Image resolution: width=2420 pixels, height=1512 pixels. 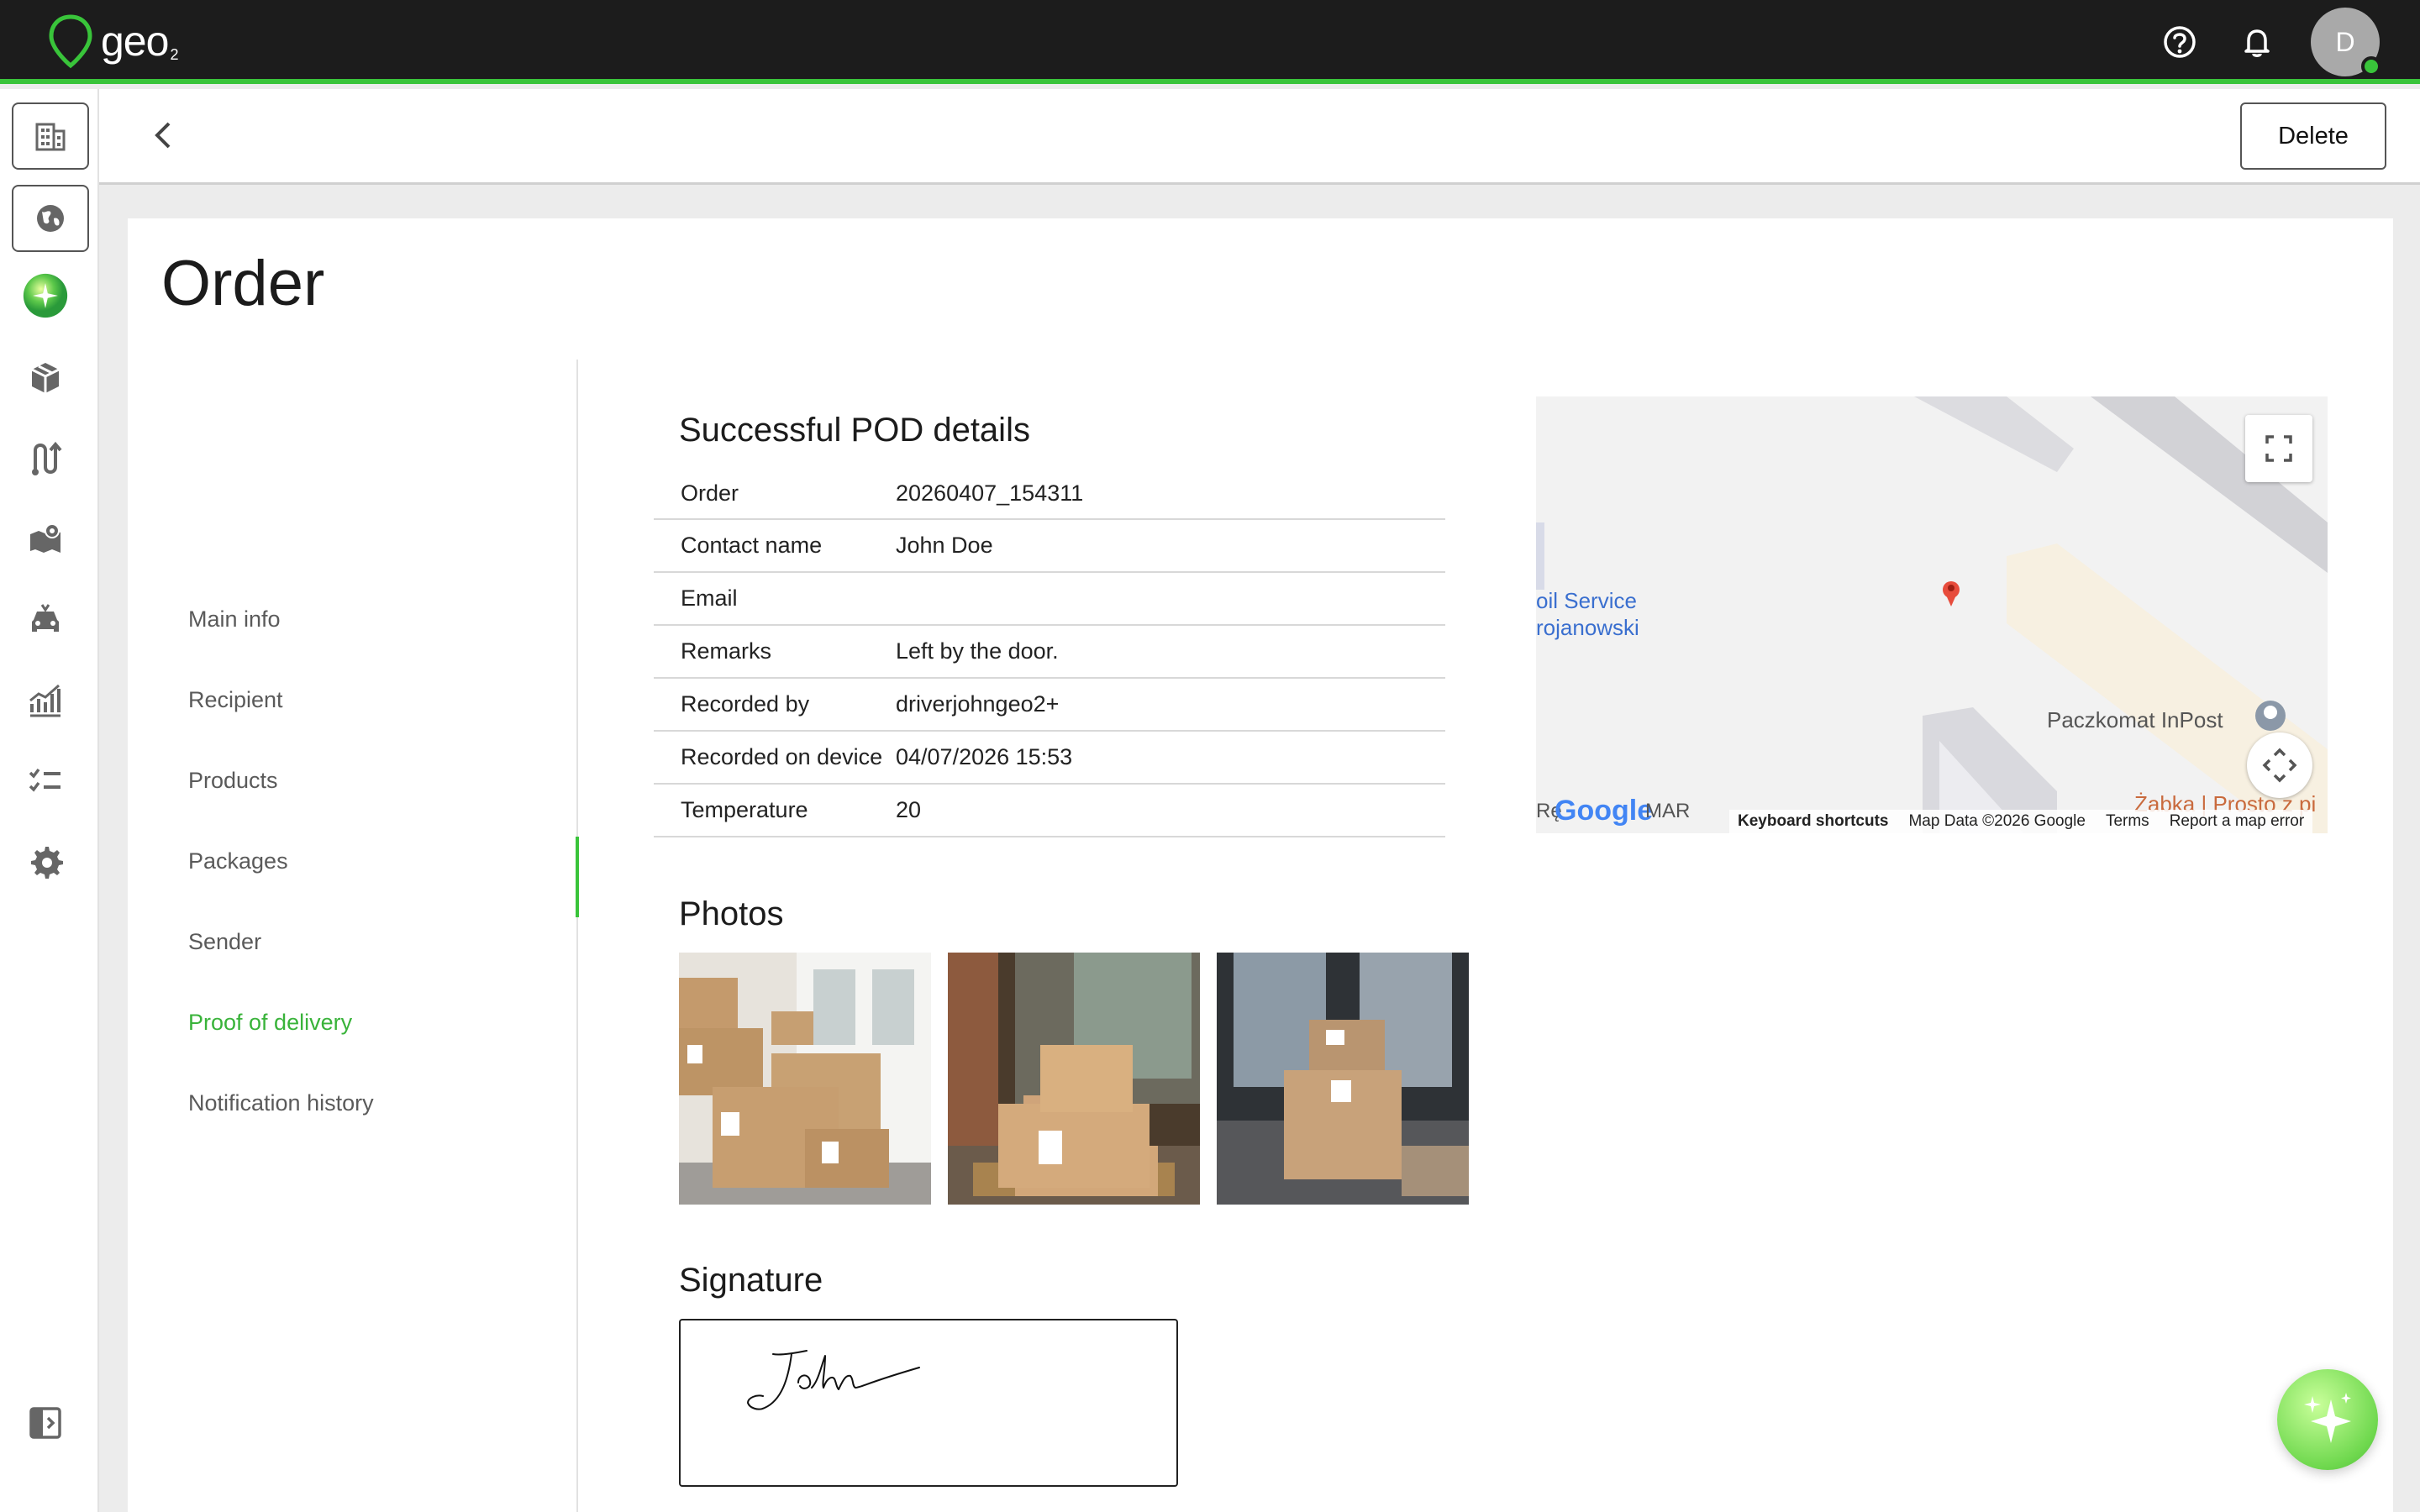 What do you see at coordinates (1170, 598) in the screenshot?
I see `pod-value` at bounding box center [1170, 598].